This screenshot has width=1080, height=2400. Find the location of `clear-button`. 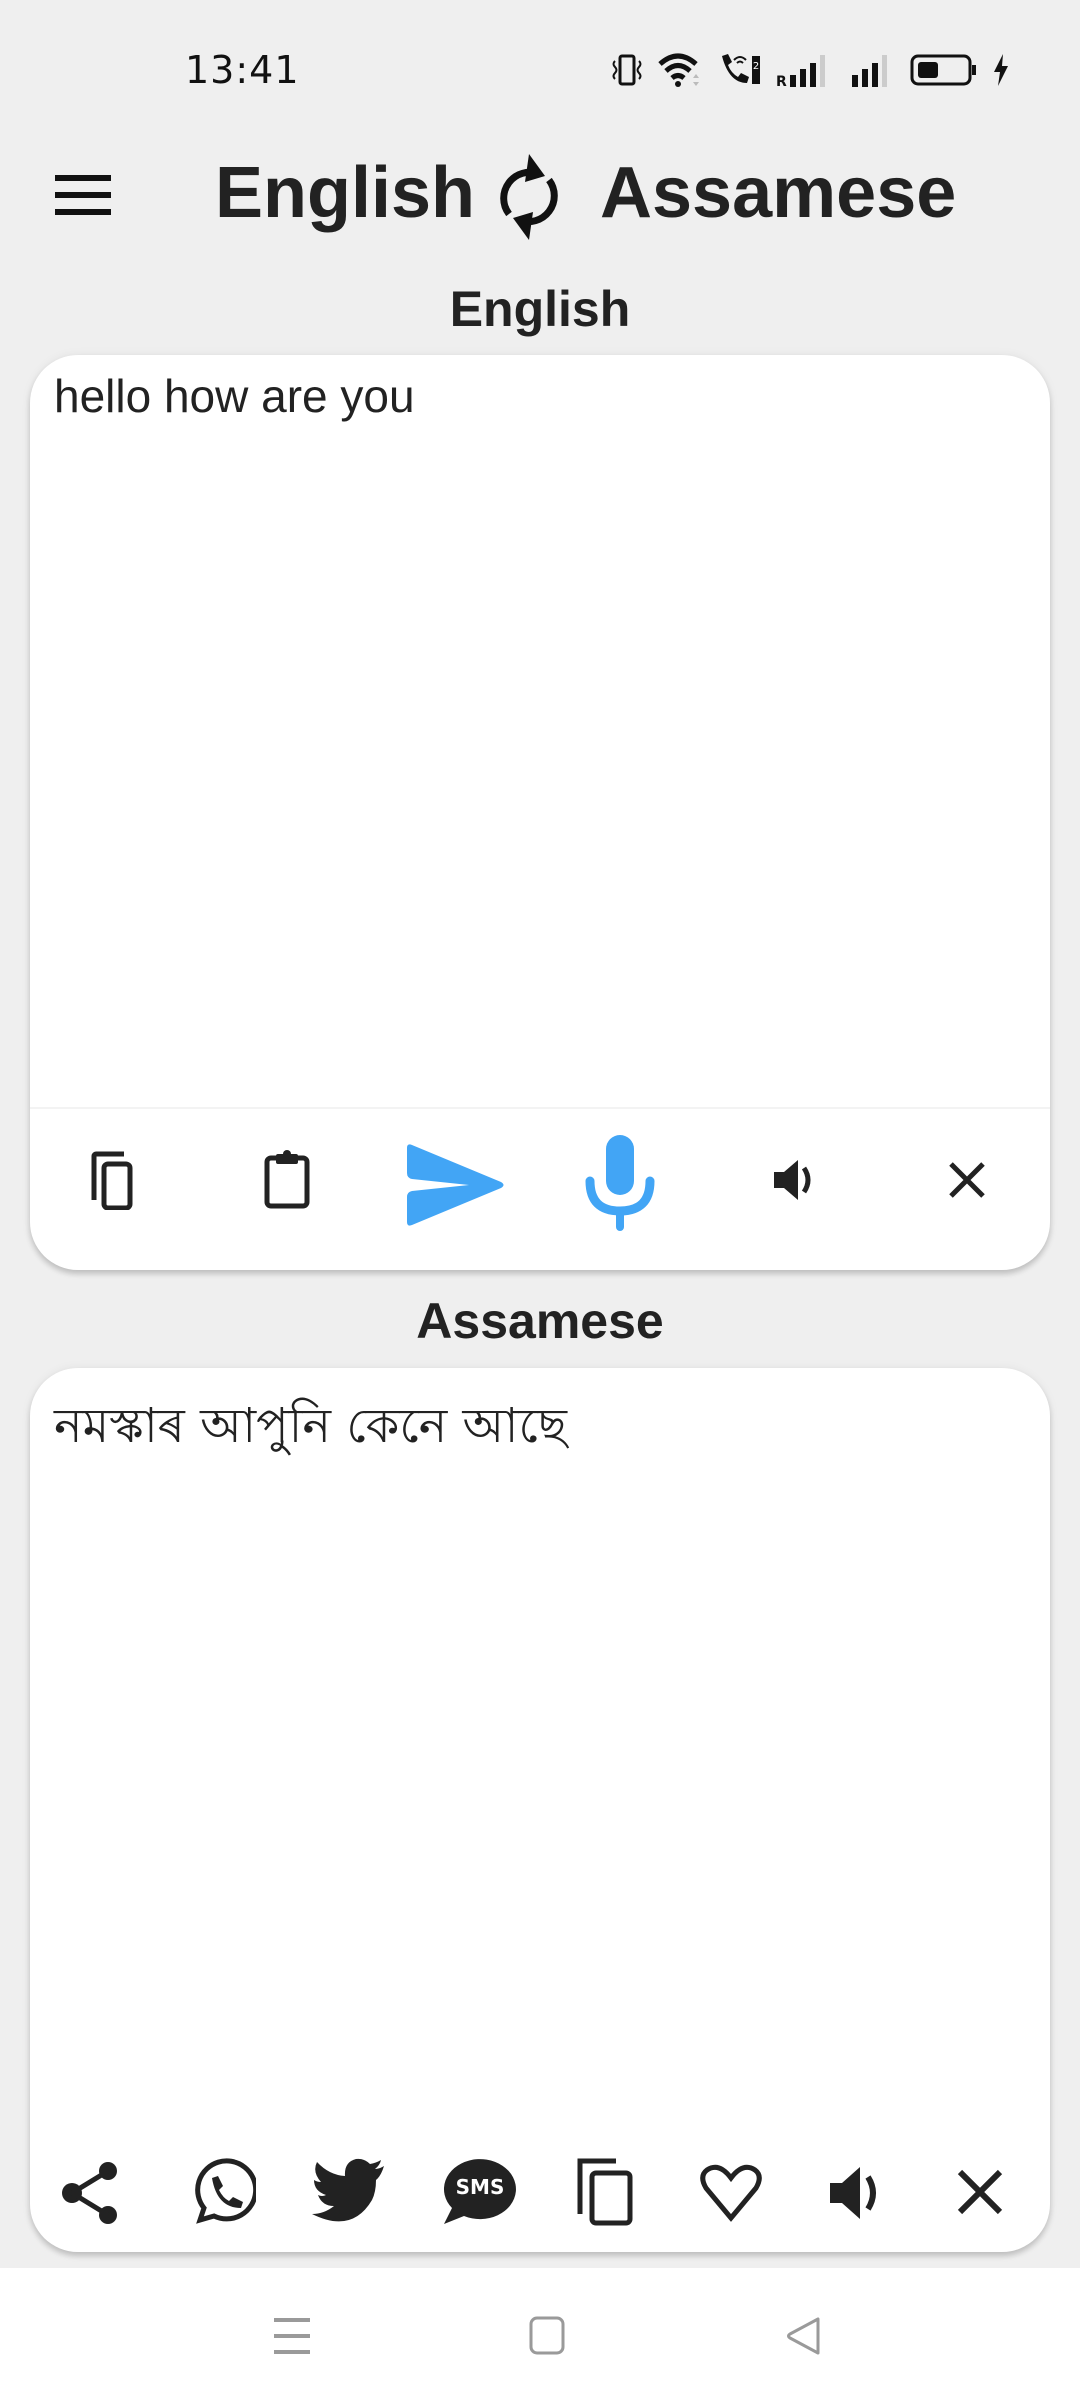

clear-button is located at coordinates (967, 1180).